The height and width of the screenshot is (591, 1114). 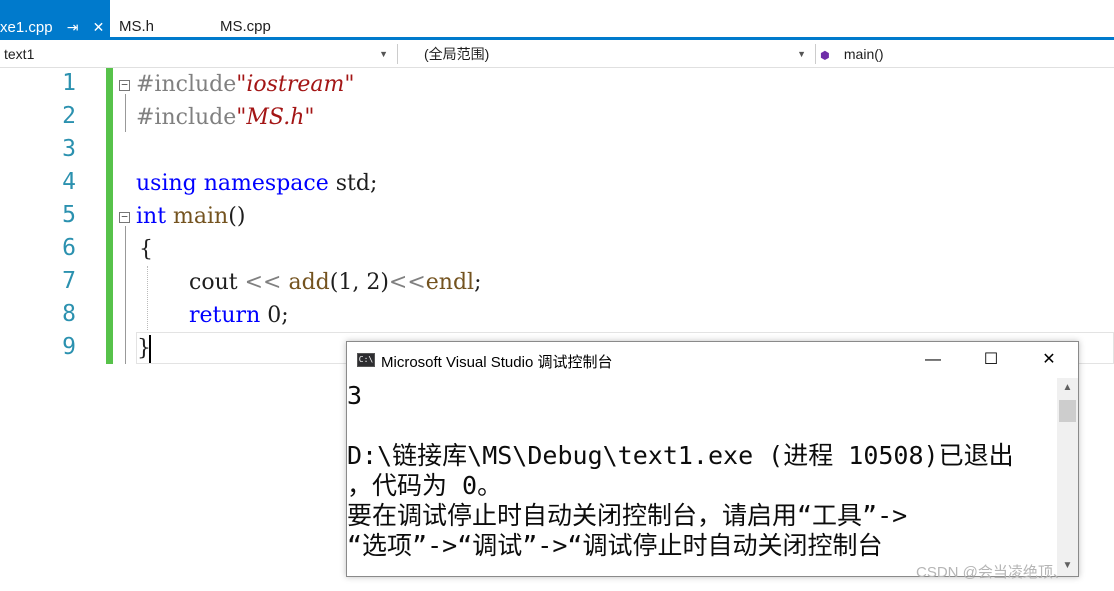 What do you see at coordinates (136, 18) in the screenshot?
I see `tab-ms-h: MS.h` at bounding box center [136, 18].